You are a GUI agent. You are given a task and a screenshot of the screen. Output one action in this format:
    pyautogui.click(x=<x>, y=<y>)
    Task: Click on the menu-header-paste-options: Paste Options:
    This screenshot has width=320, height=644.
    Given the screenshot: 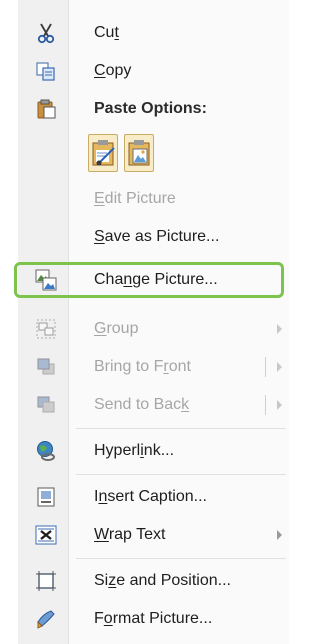 What is the action you would take?
    pyautogui.click(x=152, y=109)
    